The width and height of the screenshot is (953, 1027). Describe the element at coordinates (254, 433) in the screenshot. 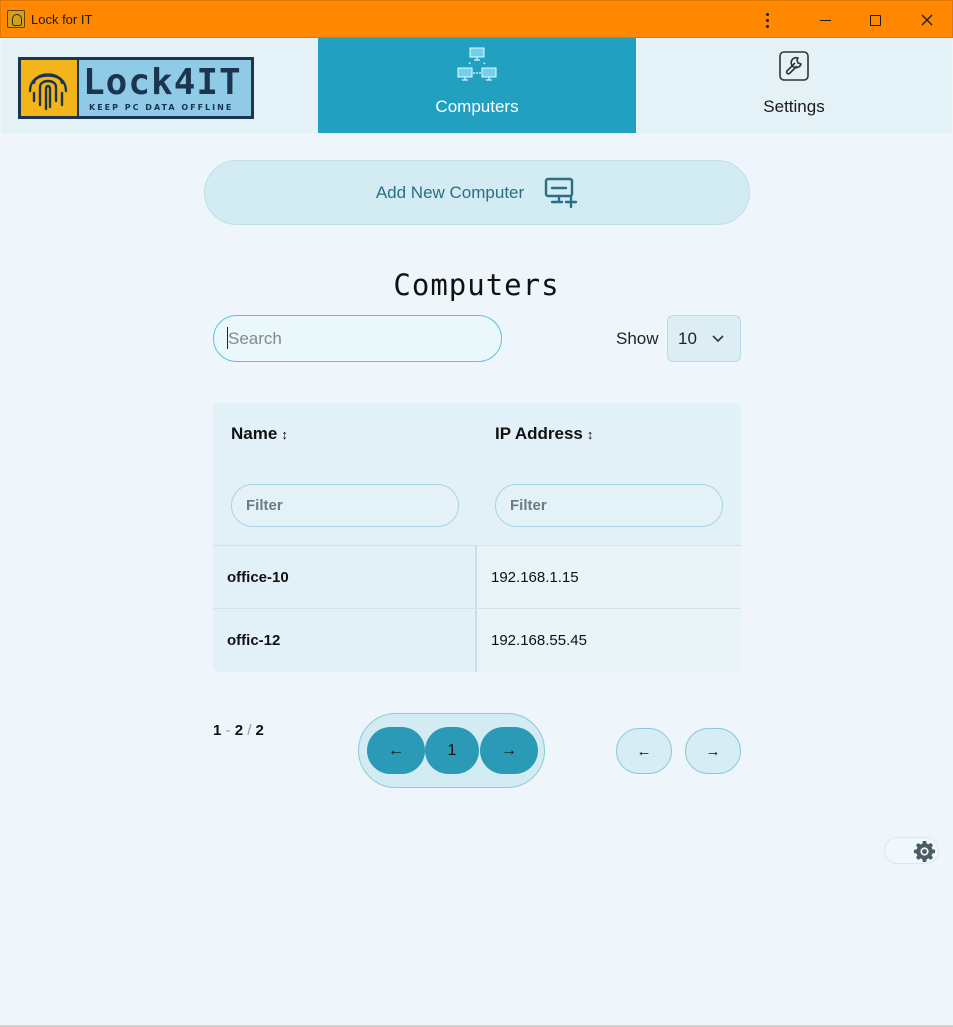

I see `column-header-name-label: Name` at that location.